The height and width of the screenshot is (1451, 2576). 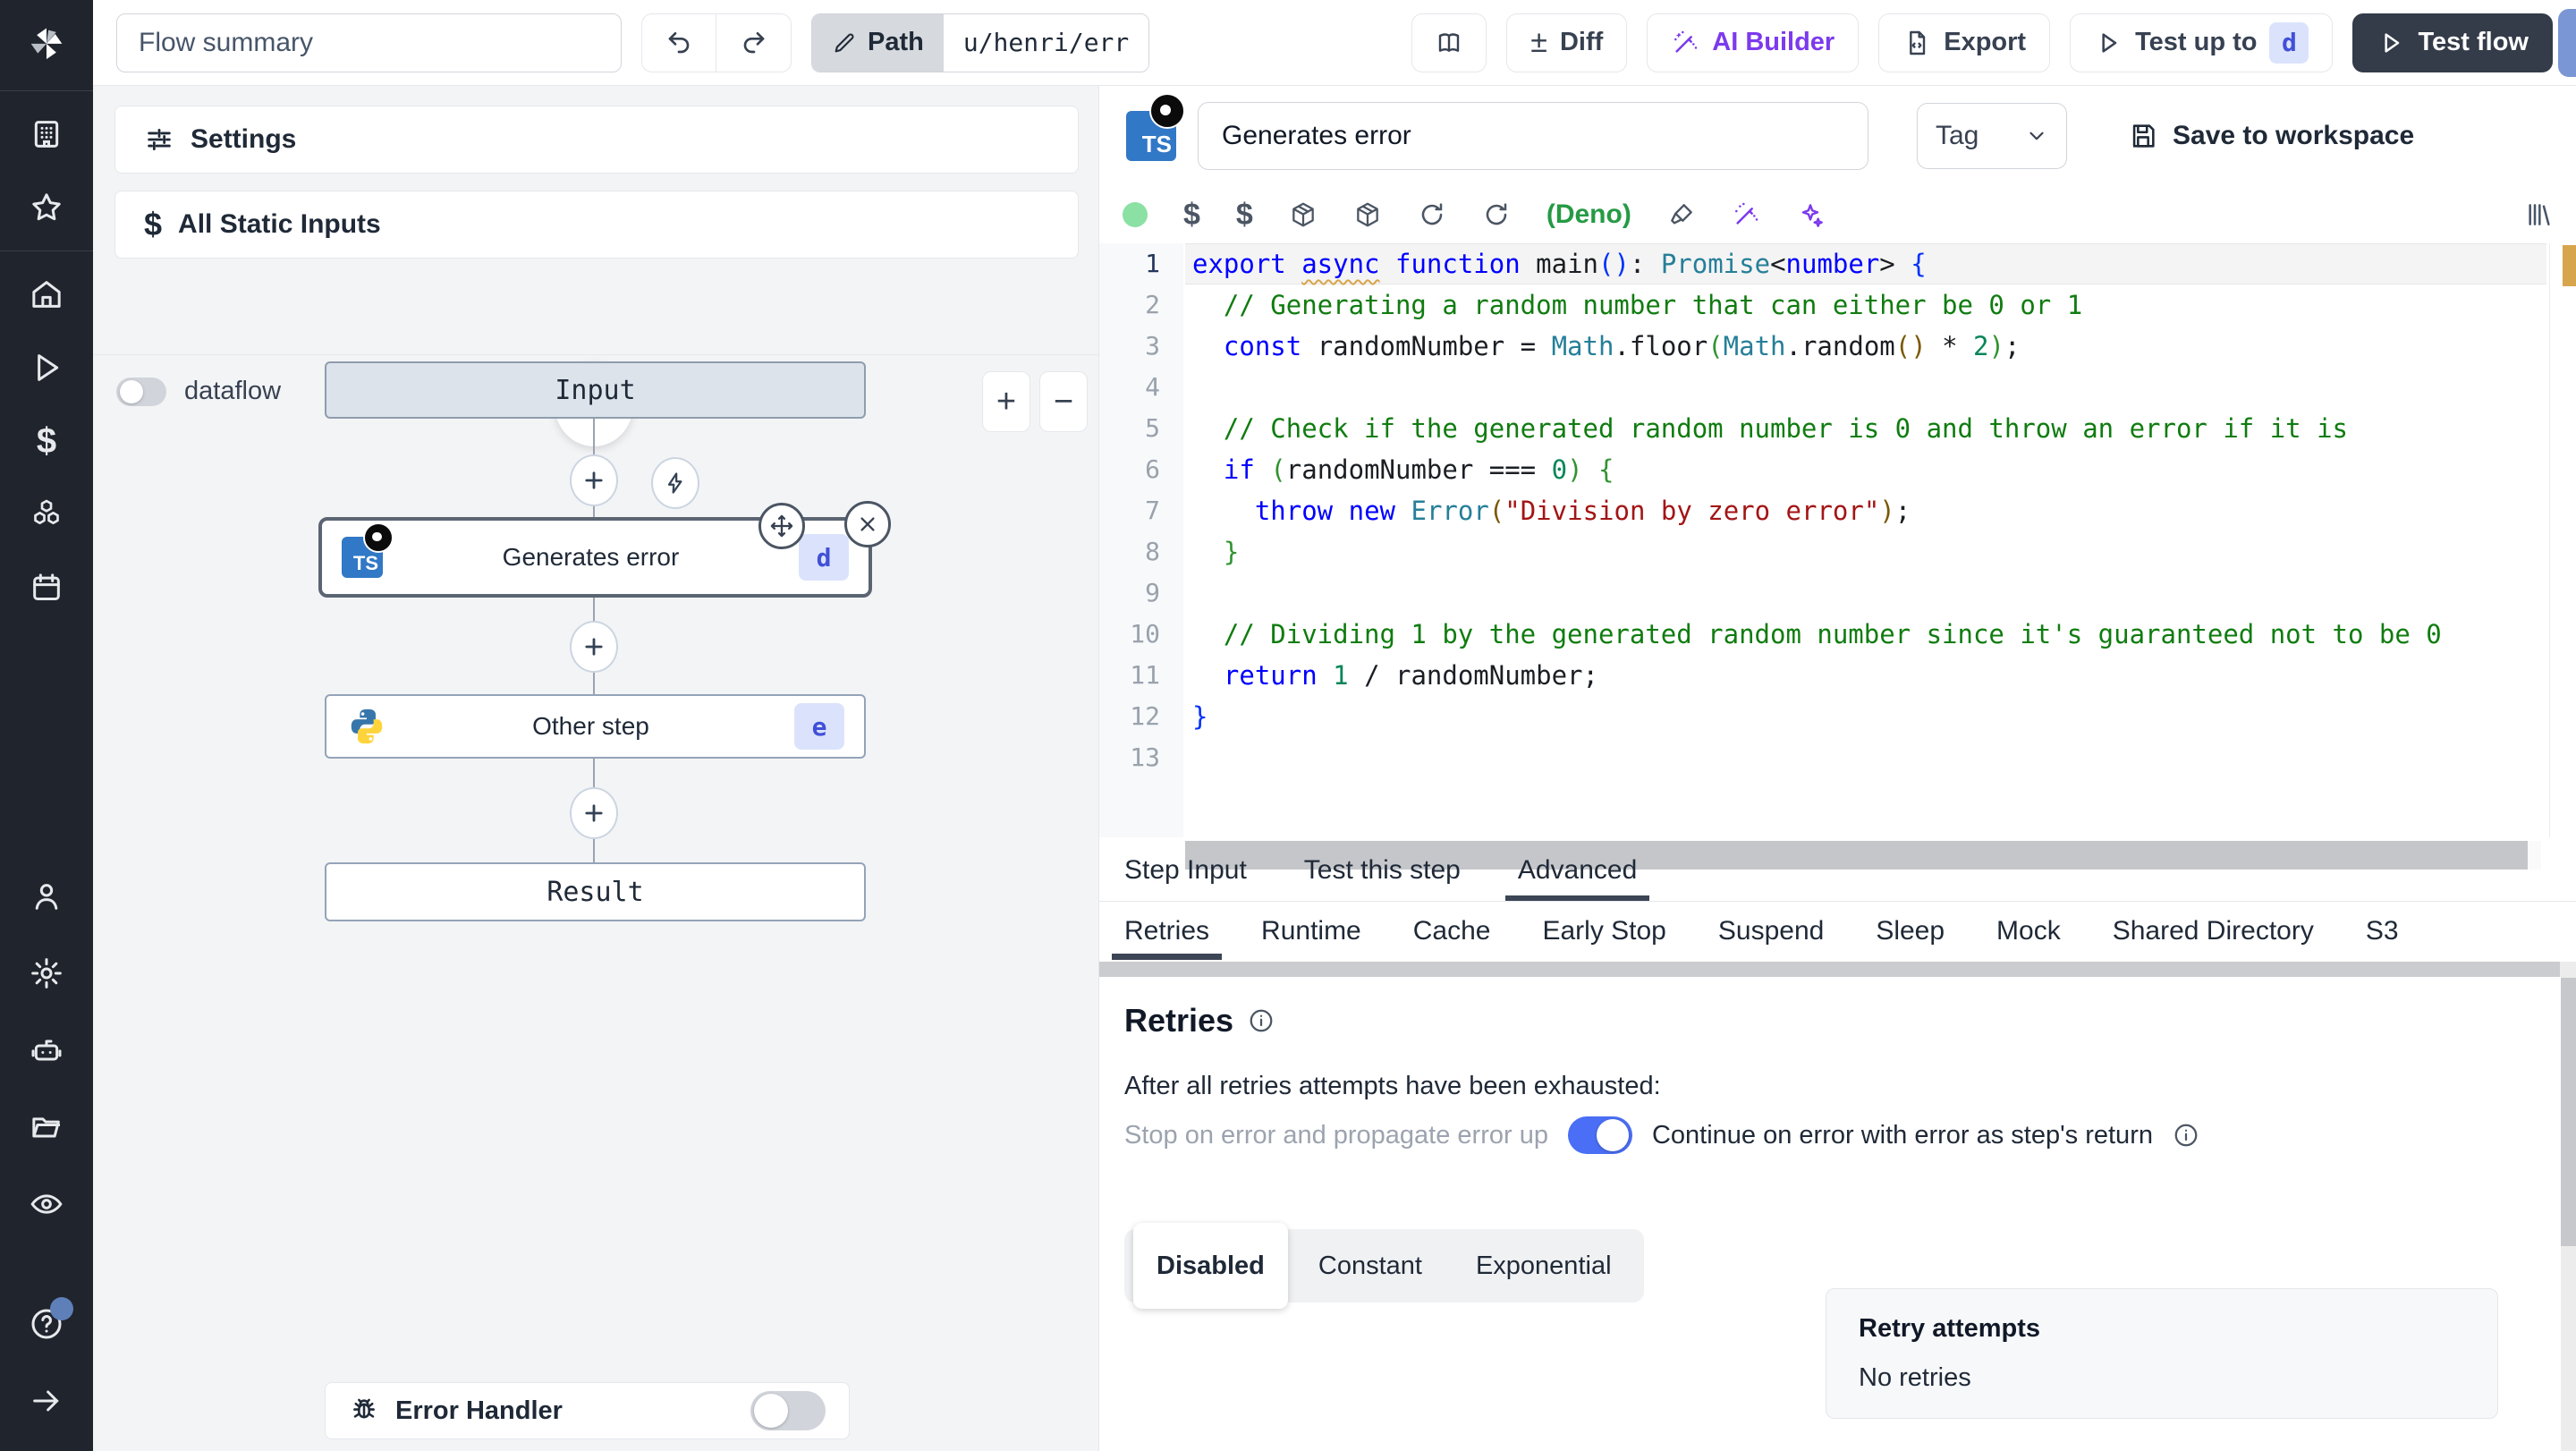 I want to click on home-icon, so click(x=46, y=294).